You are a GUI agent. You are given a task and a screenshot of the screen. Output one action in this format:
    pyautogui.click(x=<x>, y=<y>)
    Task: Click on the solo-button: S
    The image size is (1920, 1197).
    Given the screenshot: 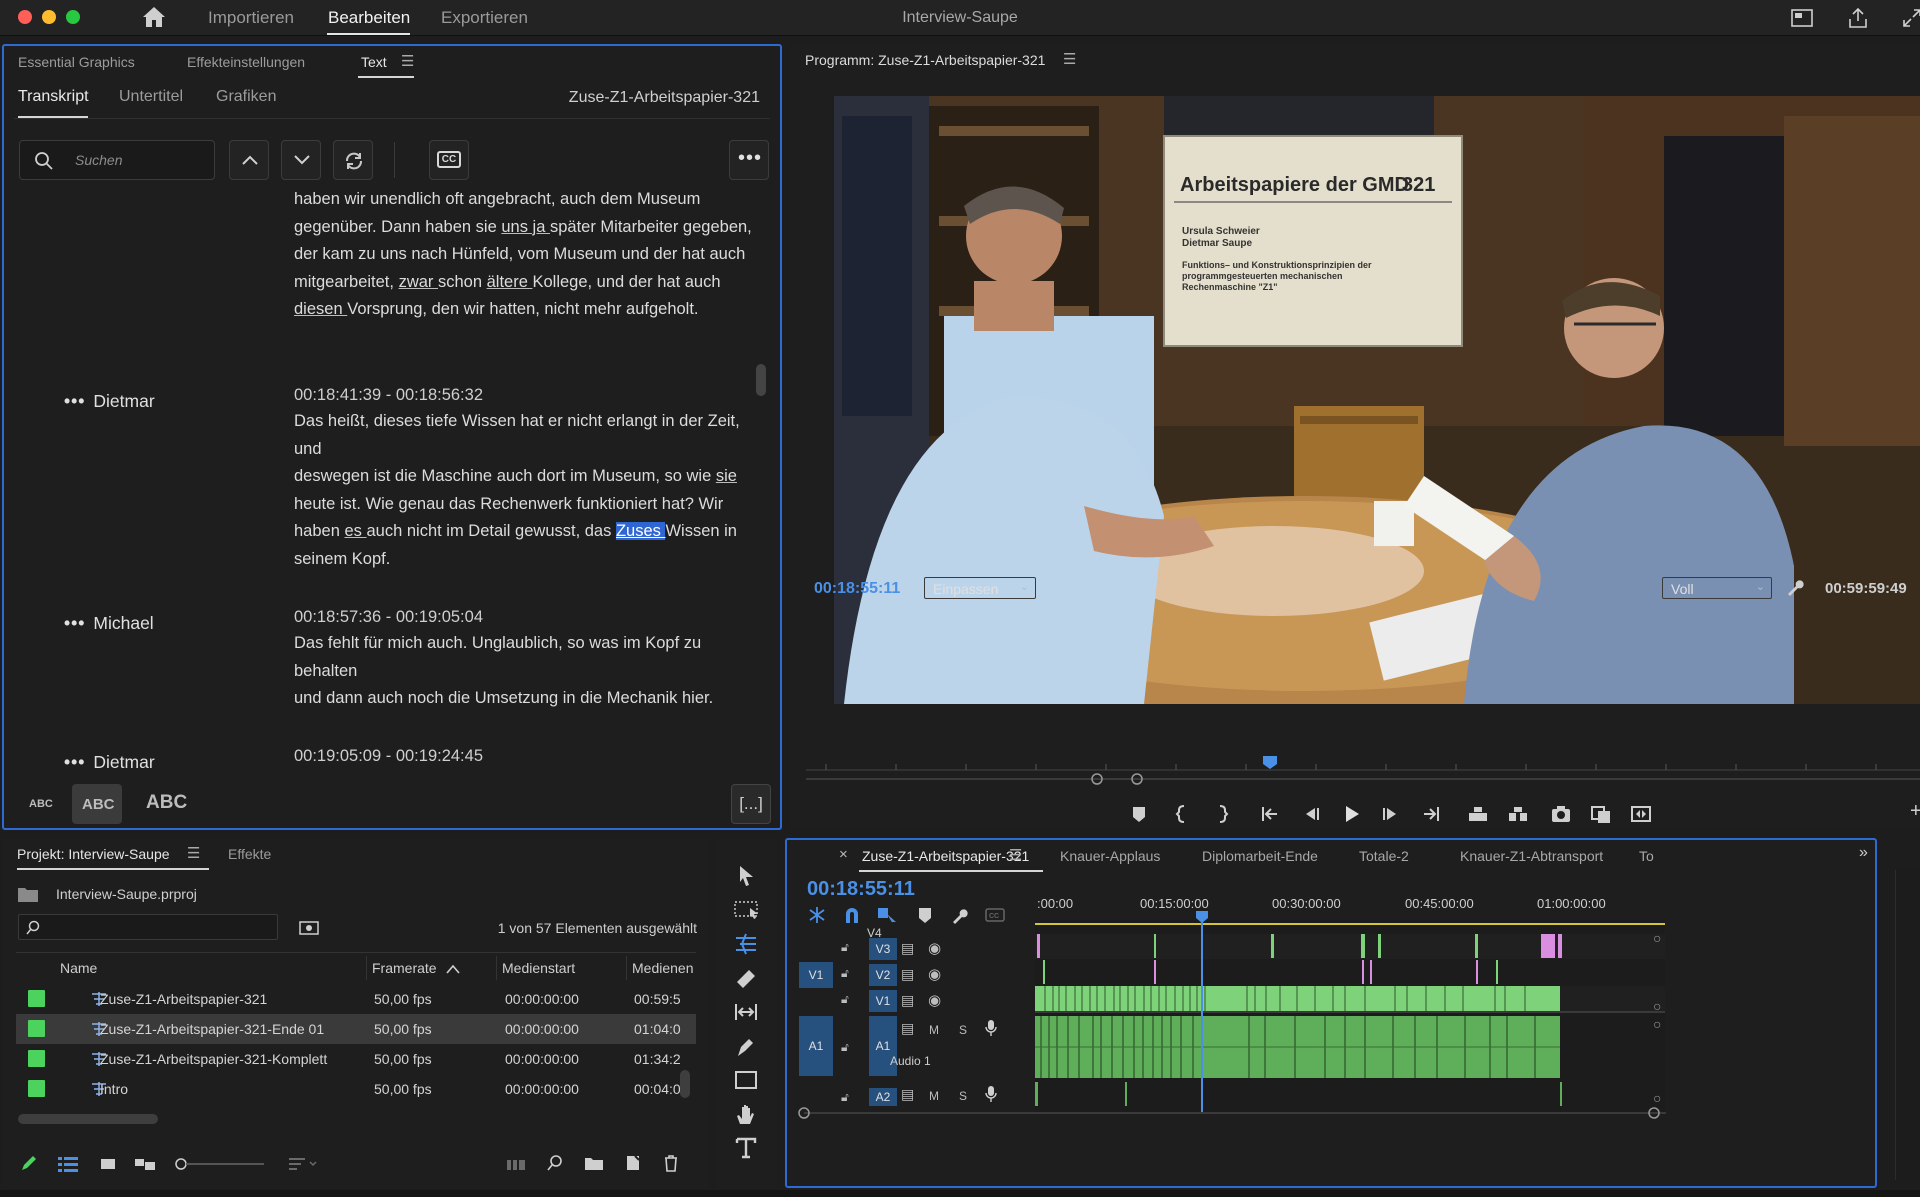 What is the action you would take?
    pyautogui.click(x=963, y=1096)
    